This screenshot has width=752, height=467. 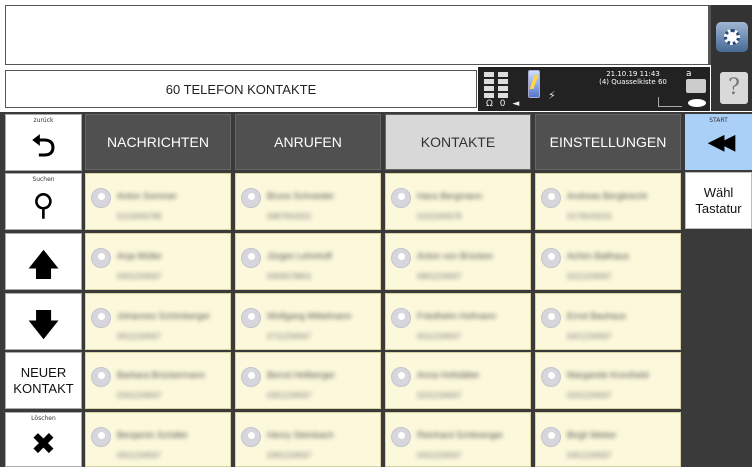 I want to click on rewind-icon: ◀◀, so click(x=721, y=142).